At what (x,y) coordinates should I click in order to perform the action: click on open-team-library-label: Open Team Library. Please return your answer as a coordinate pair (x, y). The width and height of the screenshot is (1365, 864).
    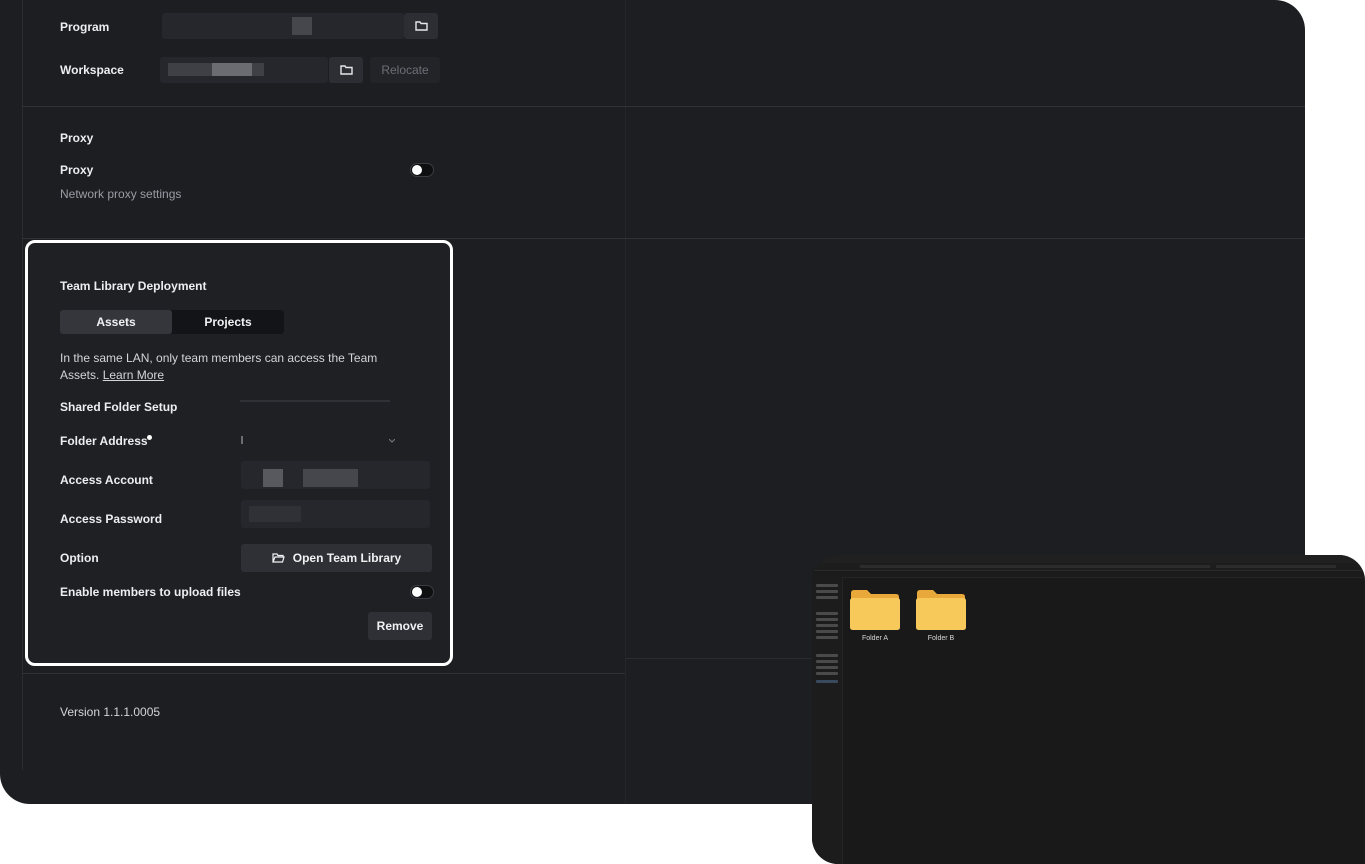
    Looking at the image, I should click on (347, 558).